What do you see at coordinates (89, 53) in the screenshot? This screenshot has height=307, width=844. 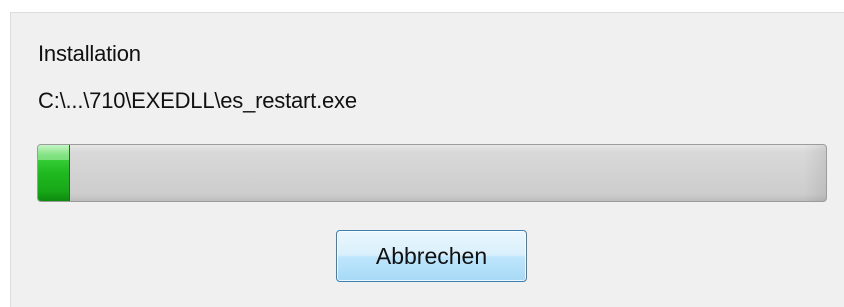 I see `status-title: Installation` at bounding box center [89, 53].